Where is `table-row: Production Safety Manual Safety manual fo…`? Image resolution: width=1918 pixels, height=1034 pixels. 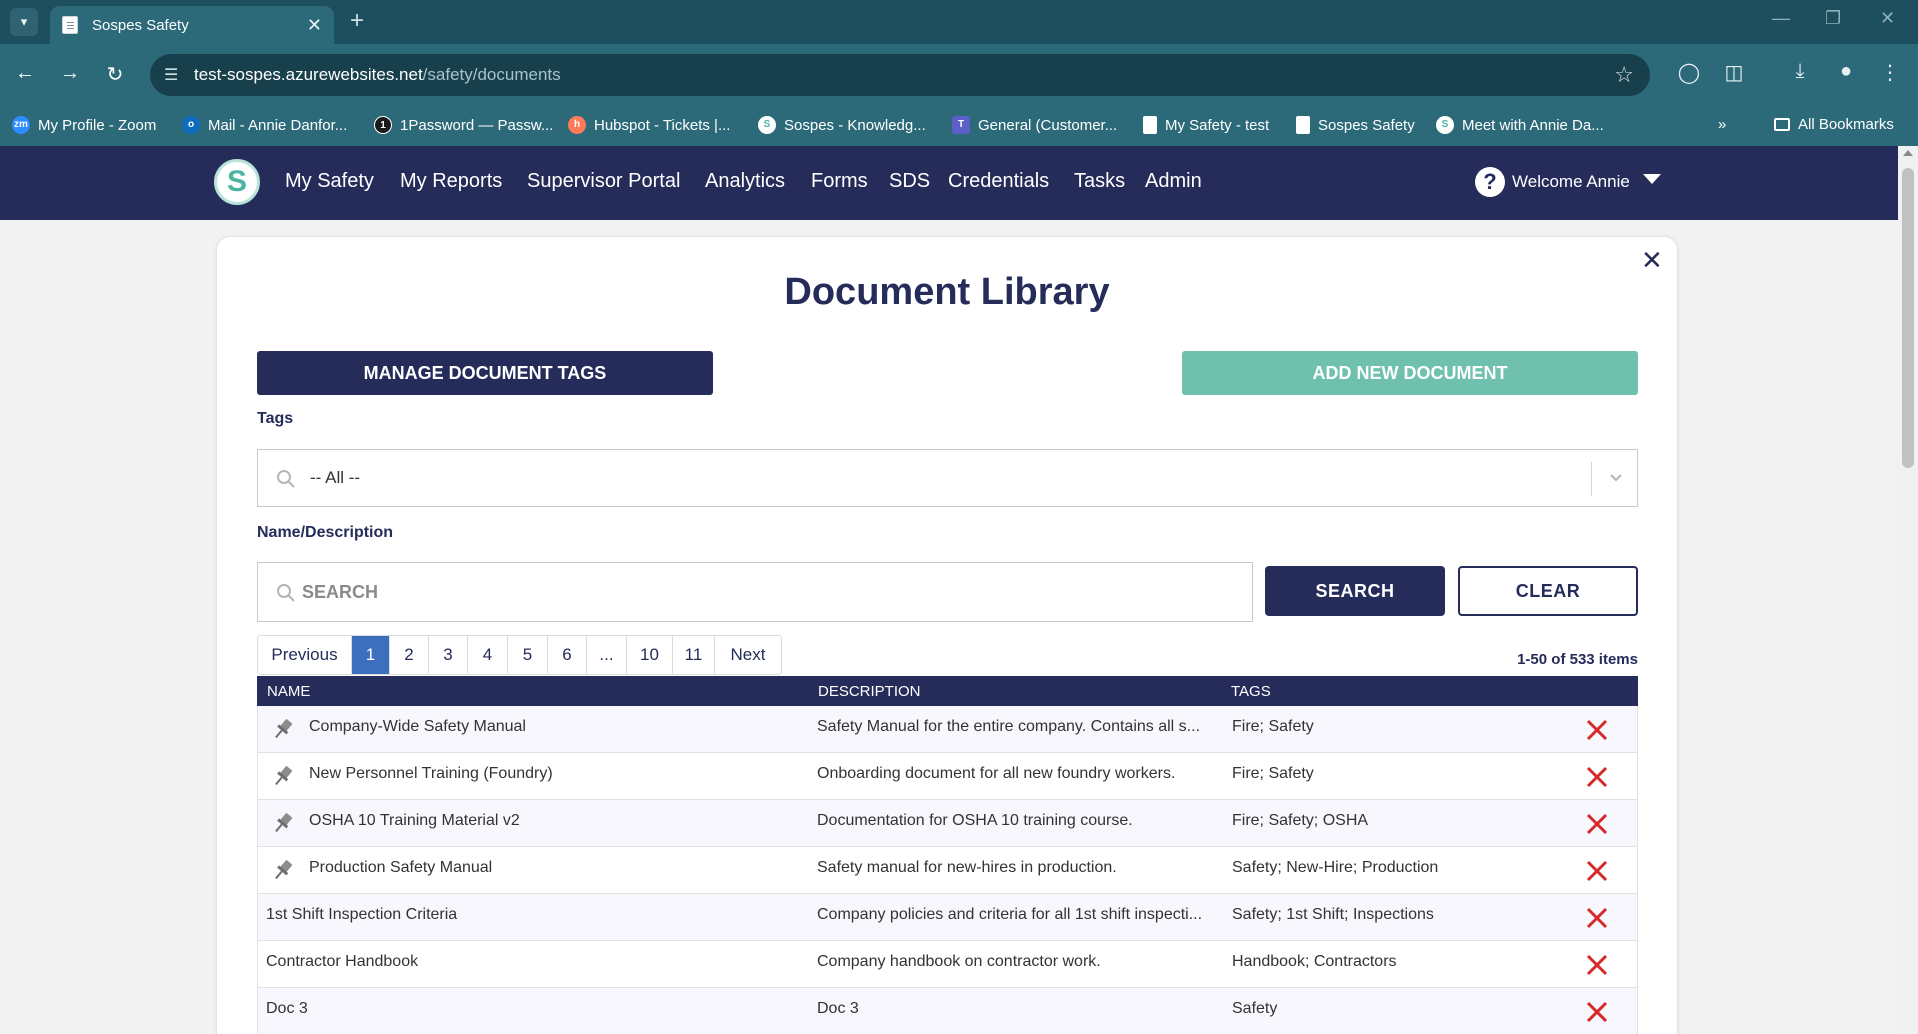
table-row: Production Safety Manual Safety manual fo… is located at coordinates (947, 870).